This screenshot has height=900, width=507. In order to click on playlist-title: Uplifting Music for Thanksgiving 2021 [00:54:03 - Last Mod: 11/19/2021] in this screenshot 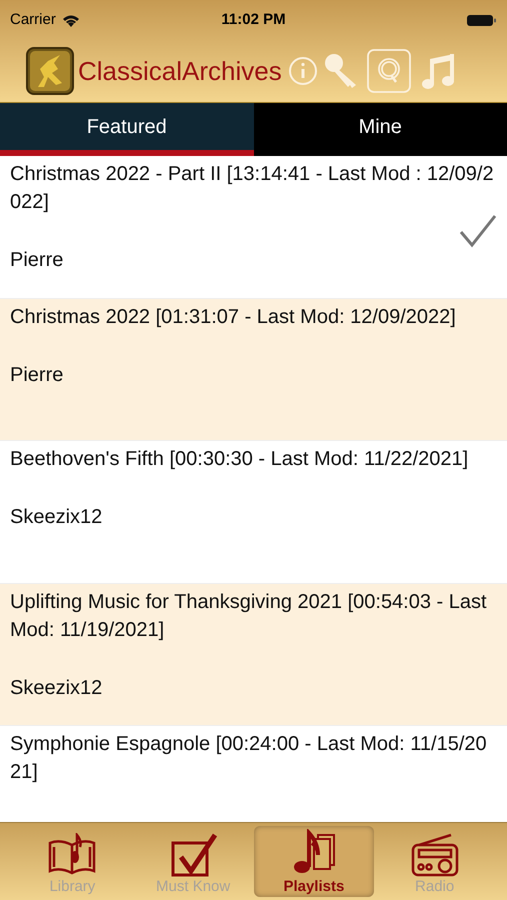, I will do `click(249, 616)`.